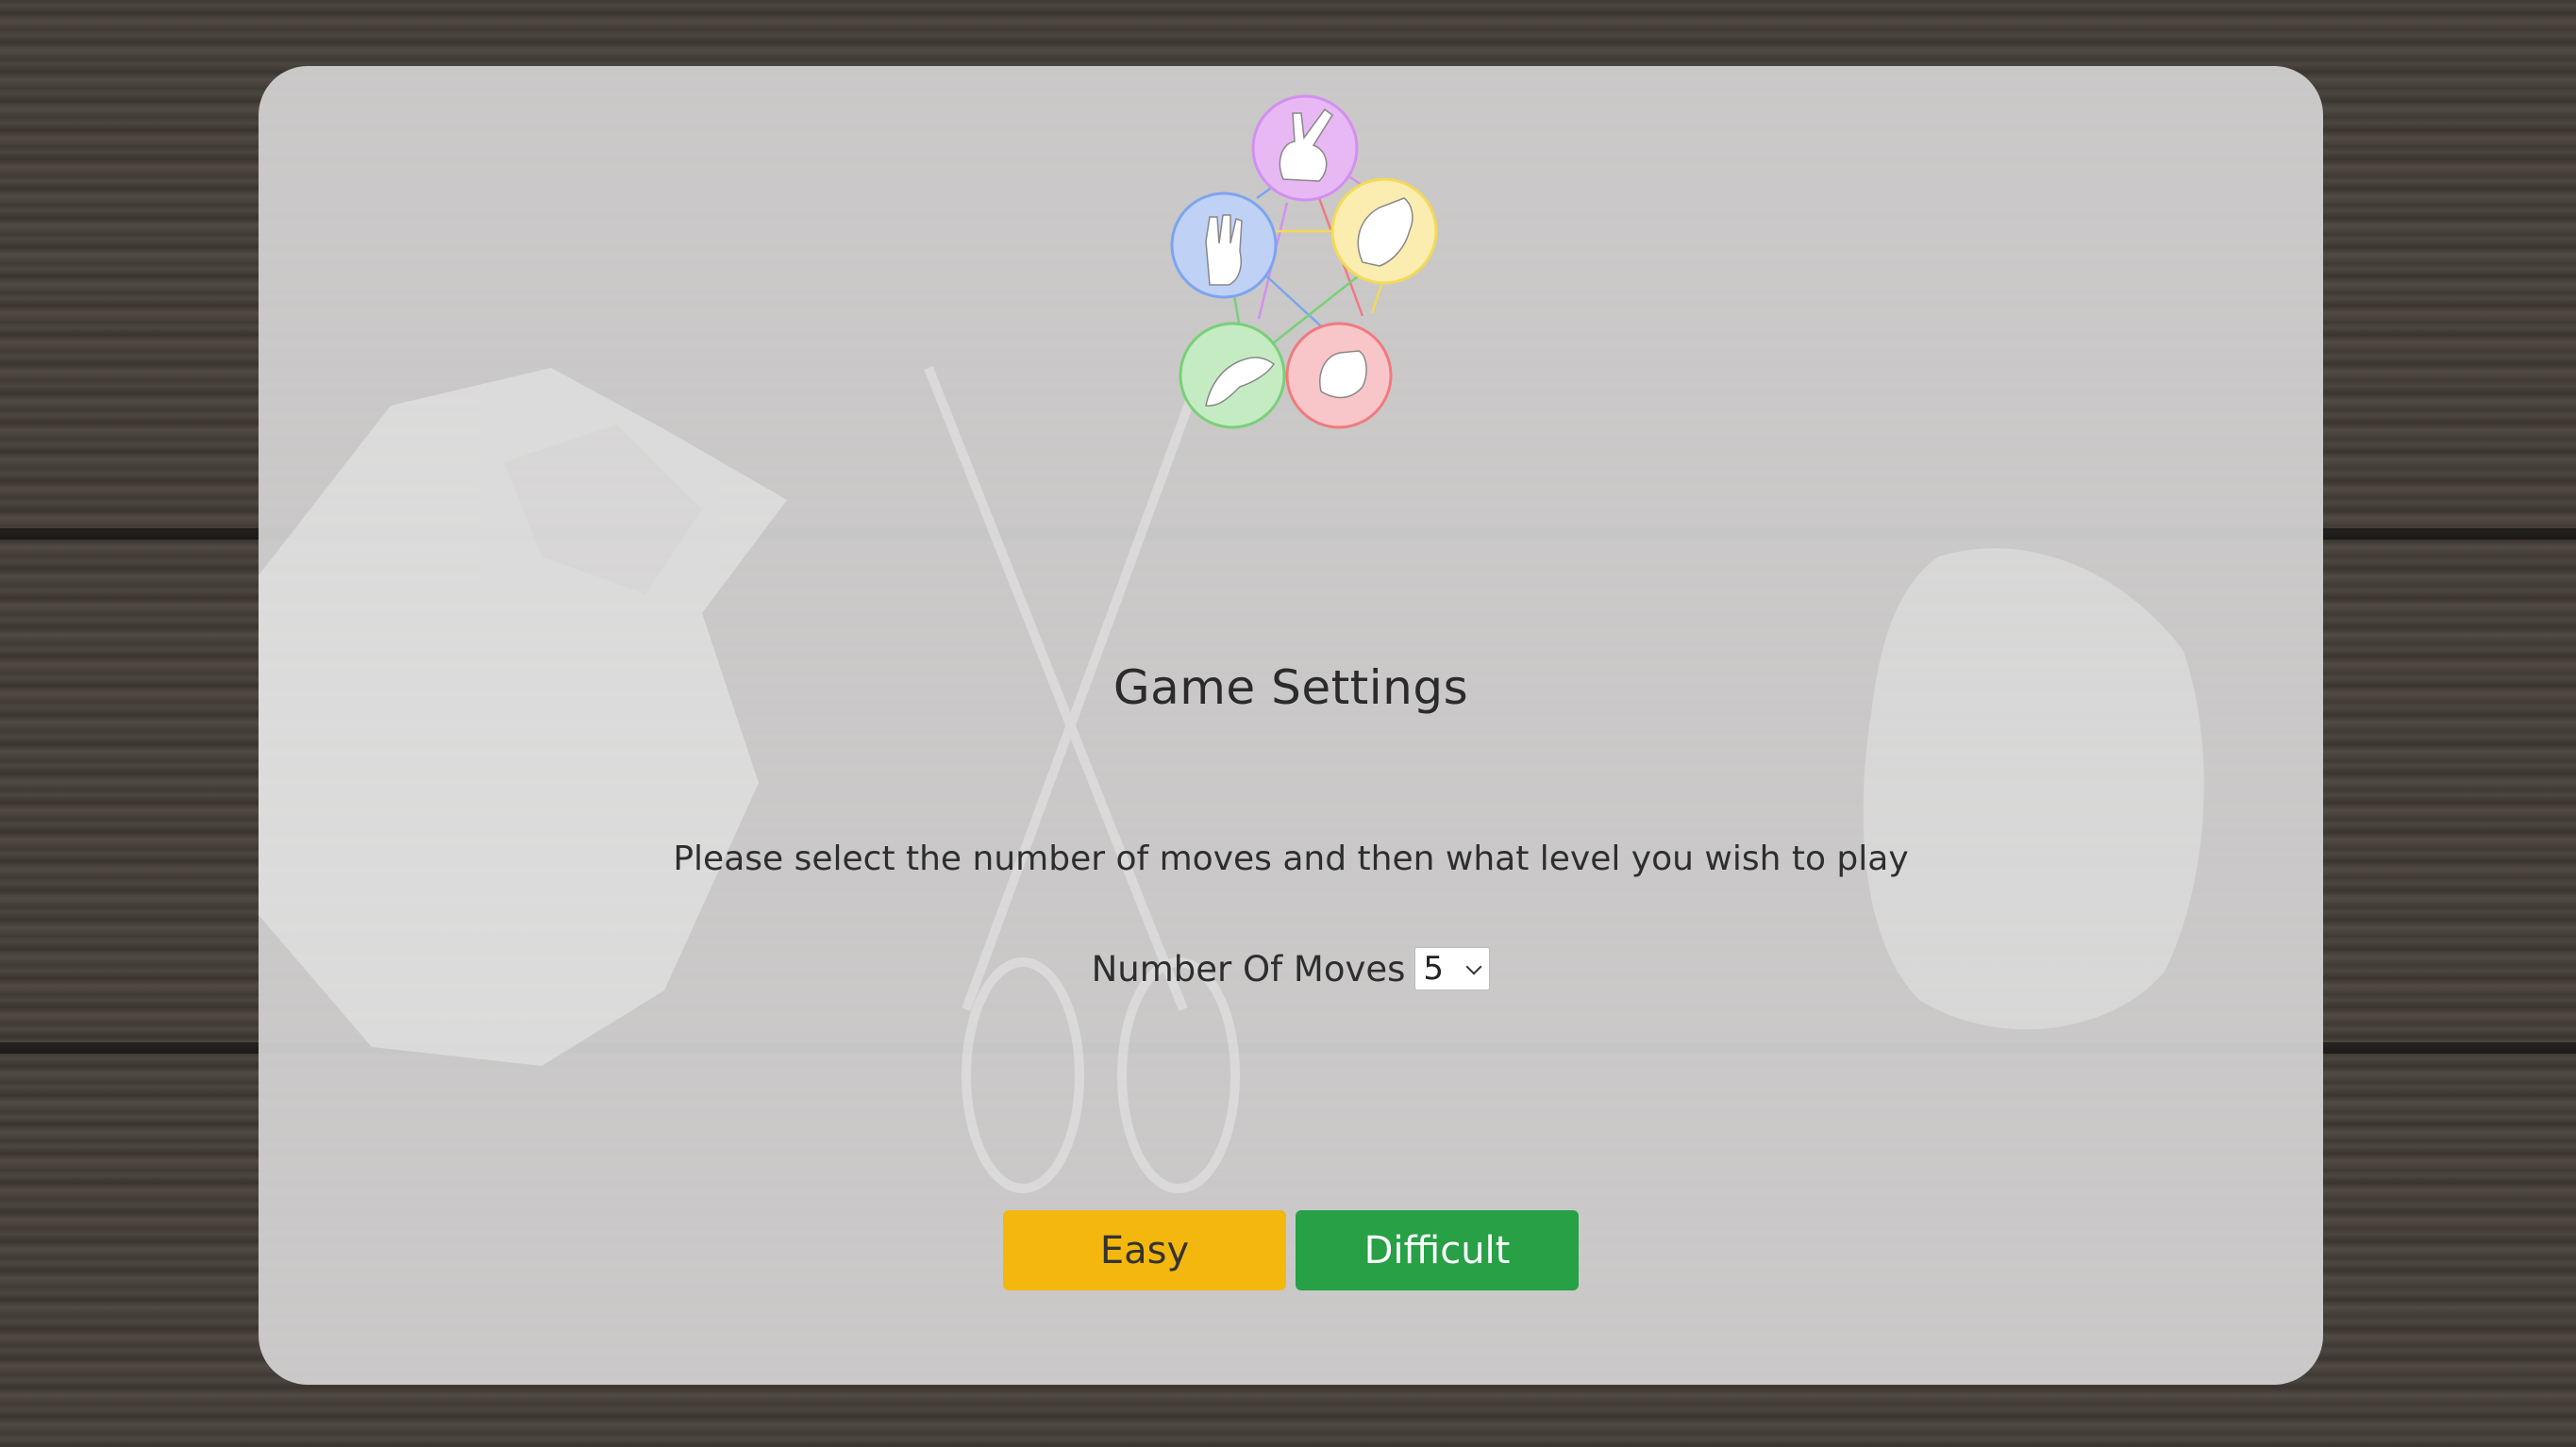 The image size is (2576, 1447). I want to click on lizard-hand-icon, so click(1232, 375).